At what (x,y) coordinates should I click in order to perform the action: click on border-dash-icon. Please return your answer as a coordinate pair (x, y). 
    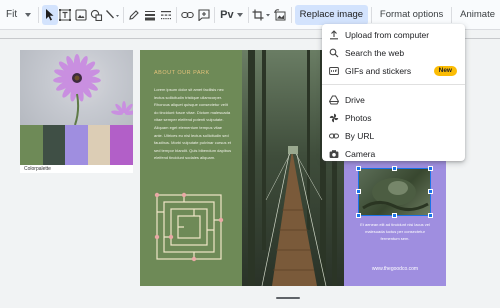
    Looking at the image, I should click on (165, 14).